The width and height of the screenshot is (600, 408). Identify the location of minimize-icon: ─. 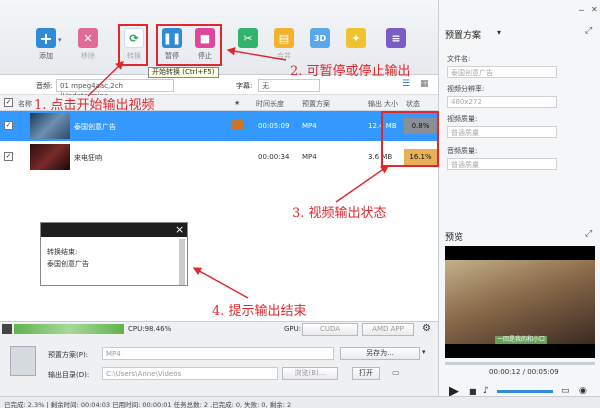
(581, 10).